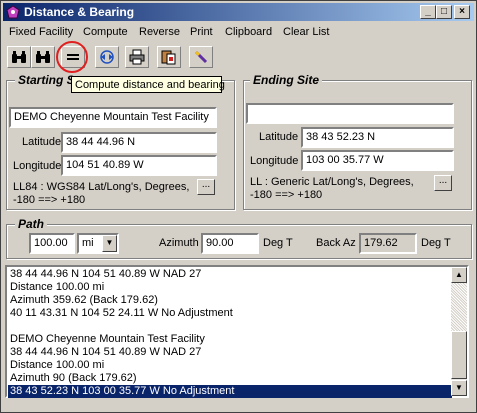 Image resolution: width=477 pixels, height=413 pixels. I want to click on ending-latitude-field: 38 43 52.23 N, so click(377, 137).